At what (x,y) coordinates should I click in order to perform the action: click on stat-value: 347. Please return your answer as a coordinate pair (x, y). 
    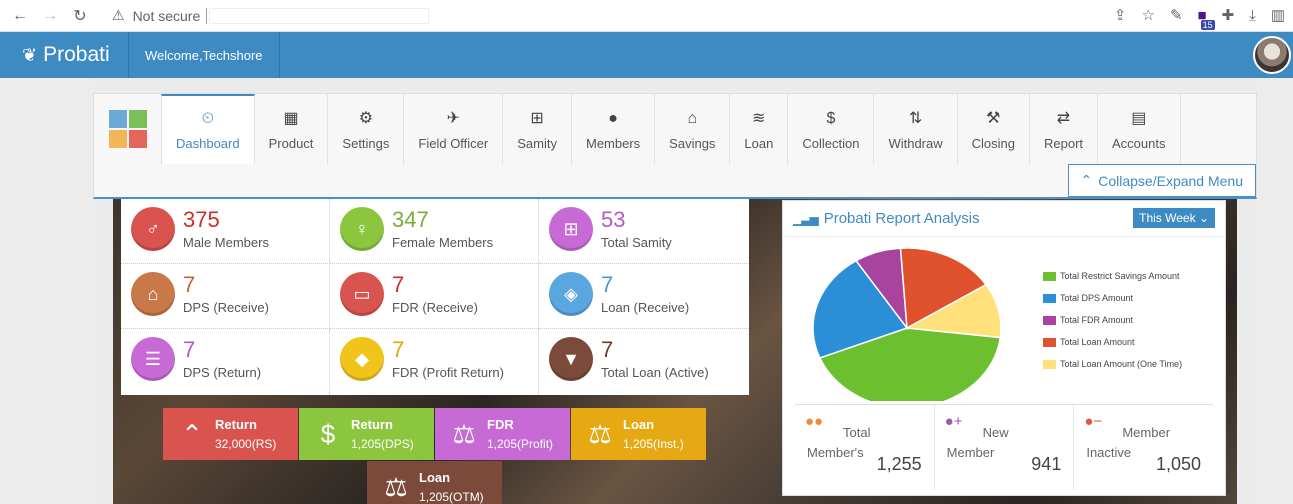
    Looking at the image, I should click on (410, 219).